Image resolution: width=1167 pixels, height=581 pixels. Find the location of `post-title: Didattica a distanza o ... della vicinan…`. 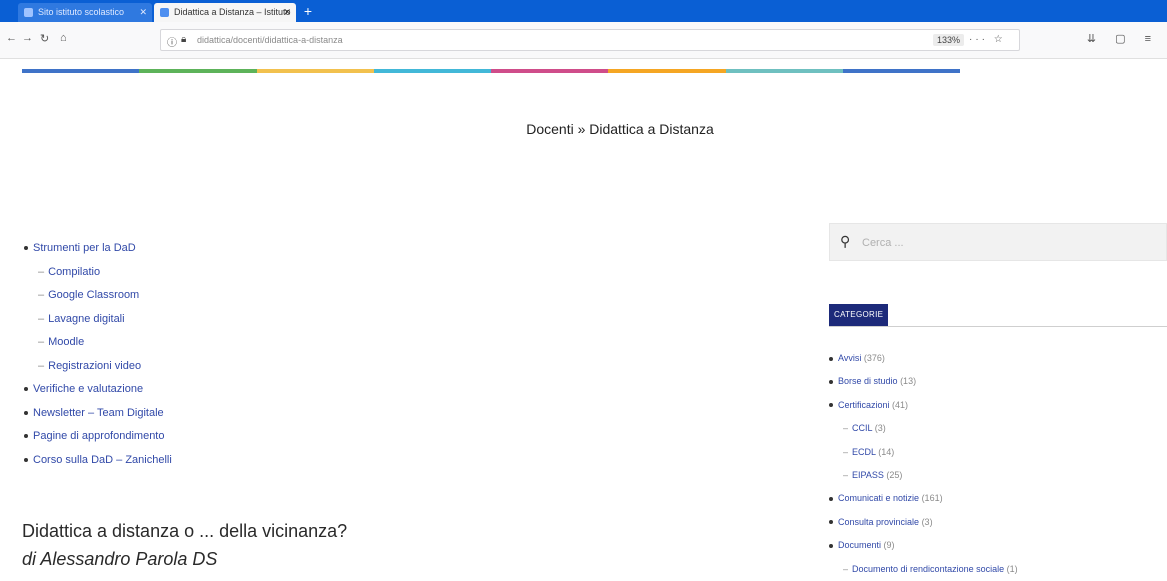

post-title: Didattica a distanza o ... della vicinan… is located at coordinates (184, 531).